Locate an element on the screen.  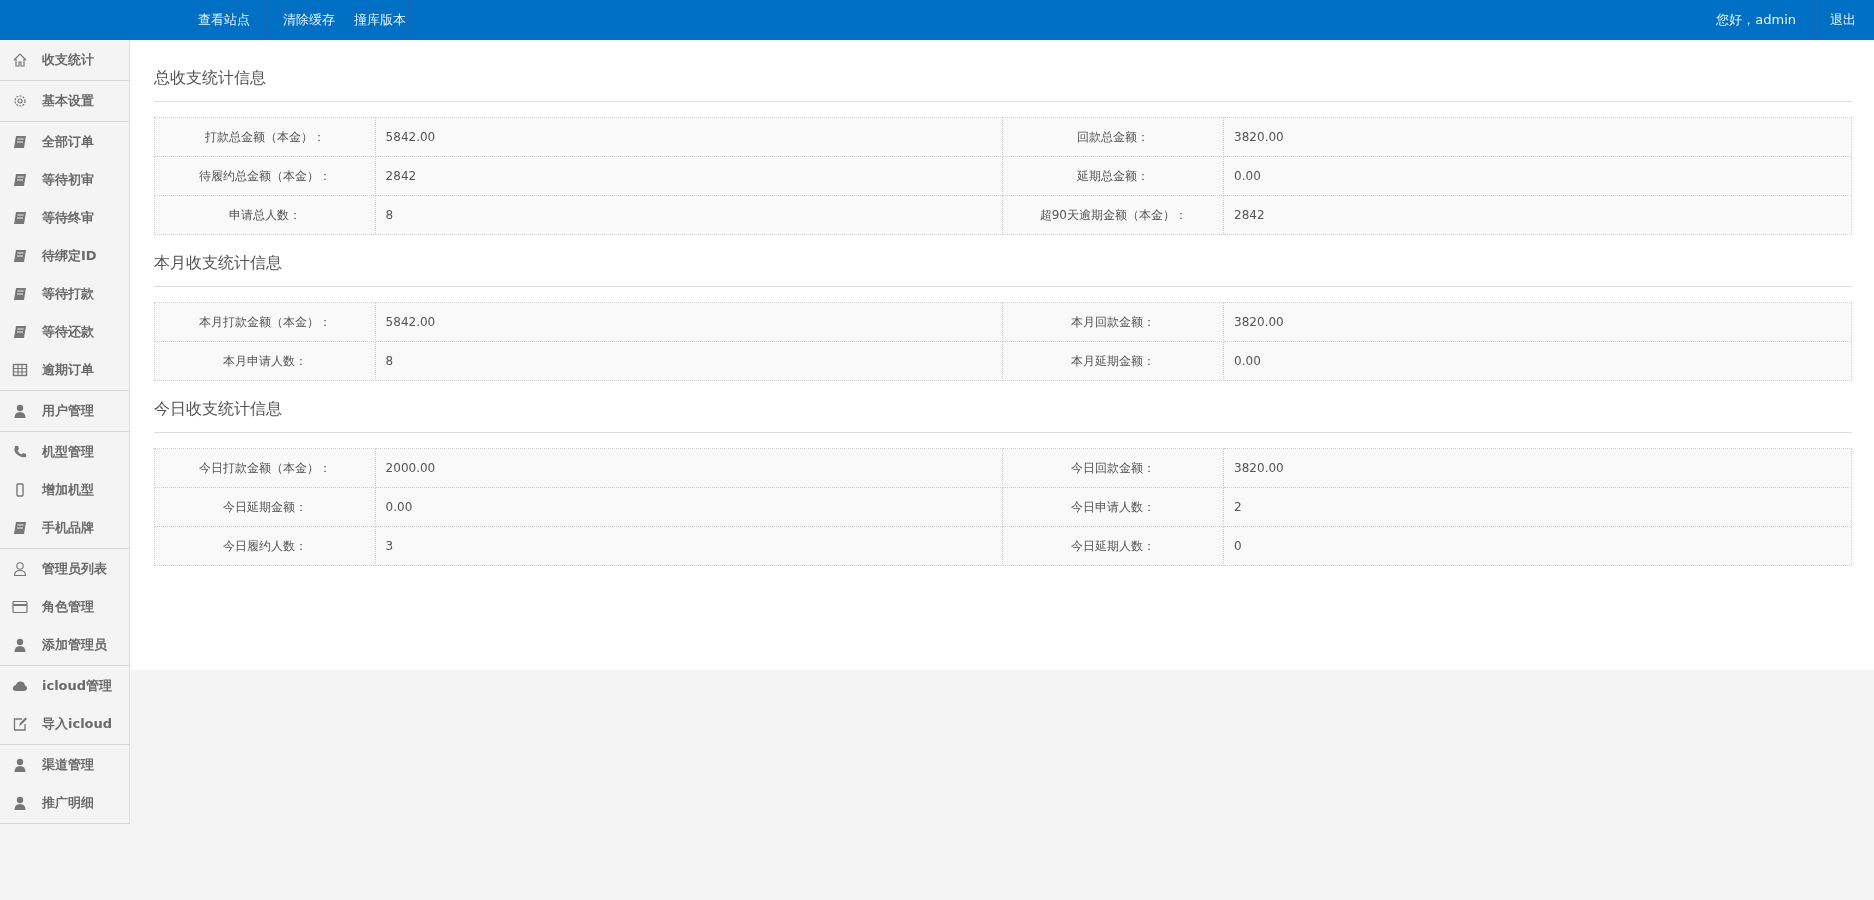
label-cell: 今日申请人数： is located at coordinates (1113, 507).